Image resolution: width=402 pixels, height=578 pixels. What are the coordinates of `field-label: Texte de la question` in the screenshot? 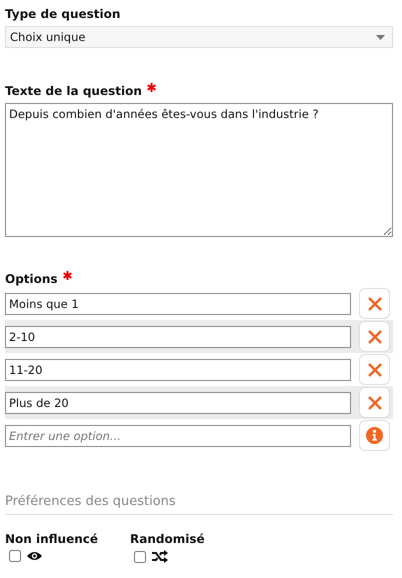 It's located at (73, 91).